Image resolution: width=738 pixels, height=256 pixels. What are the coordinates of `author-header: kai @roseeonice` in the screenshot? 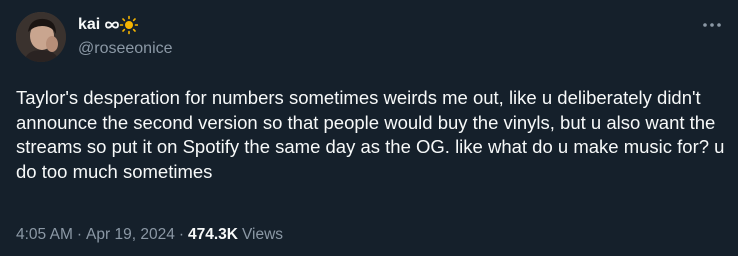 It's located at (125, 36).